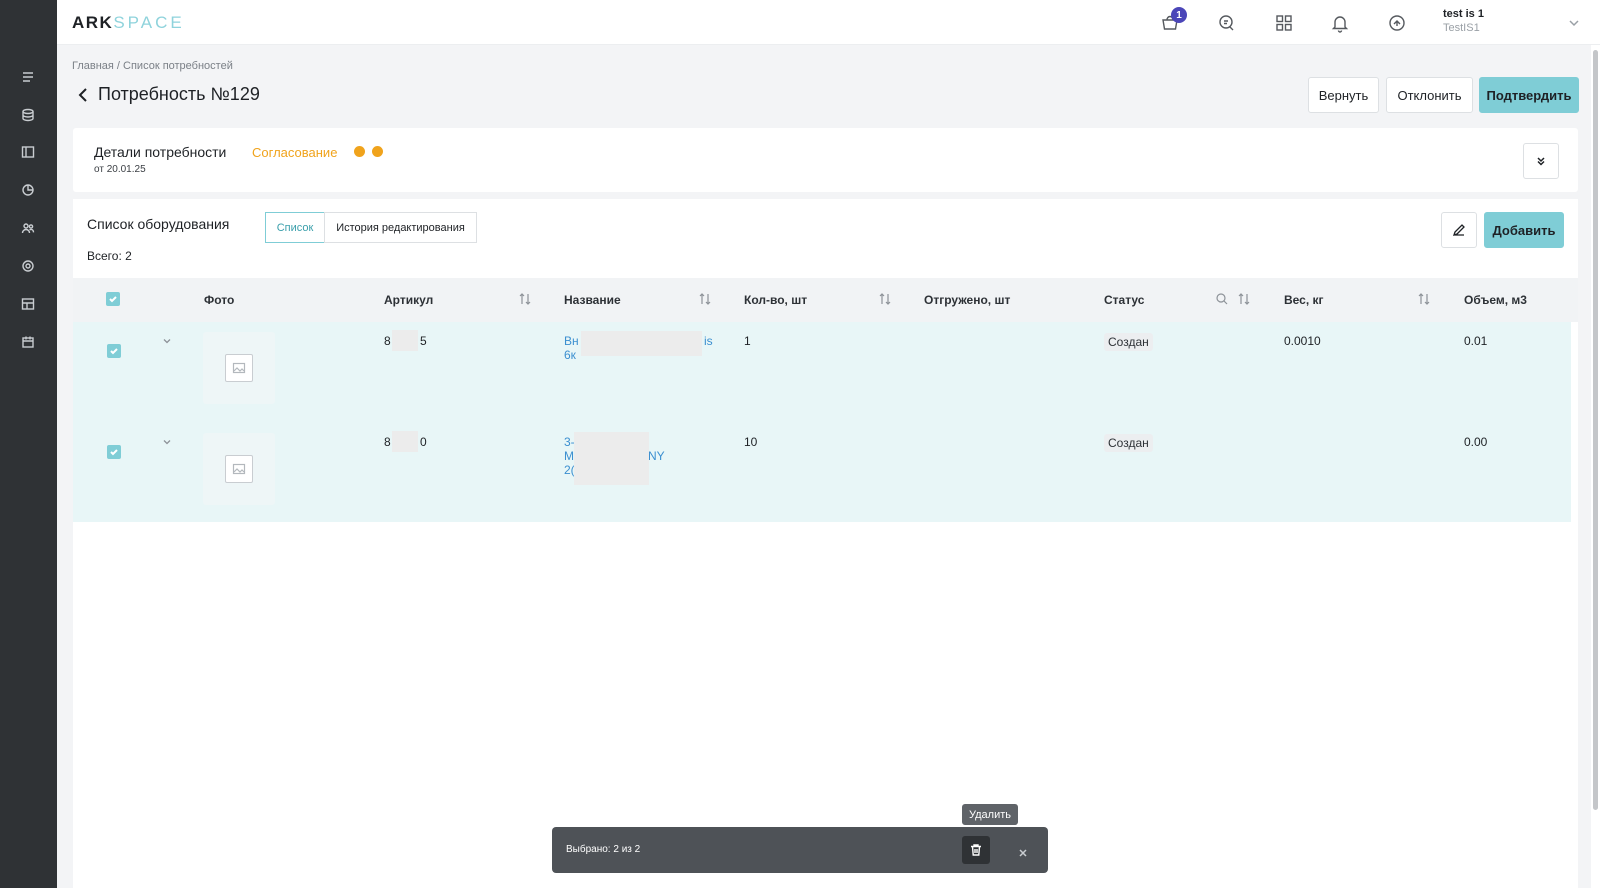 This screenshot has height=888, width=1600. What do you see at coordinates (28, 304) in the screenshot?
I see `catalog-icon` at bounding box center [28, 304].